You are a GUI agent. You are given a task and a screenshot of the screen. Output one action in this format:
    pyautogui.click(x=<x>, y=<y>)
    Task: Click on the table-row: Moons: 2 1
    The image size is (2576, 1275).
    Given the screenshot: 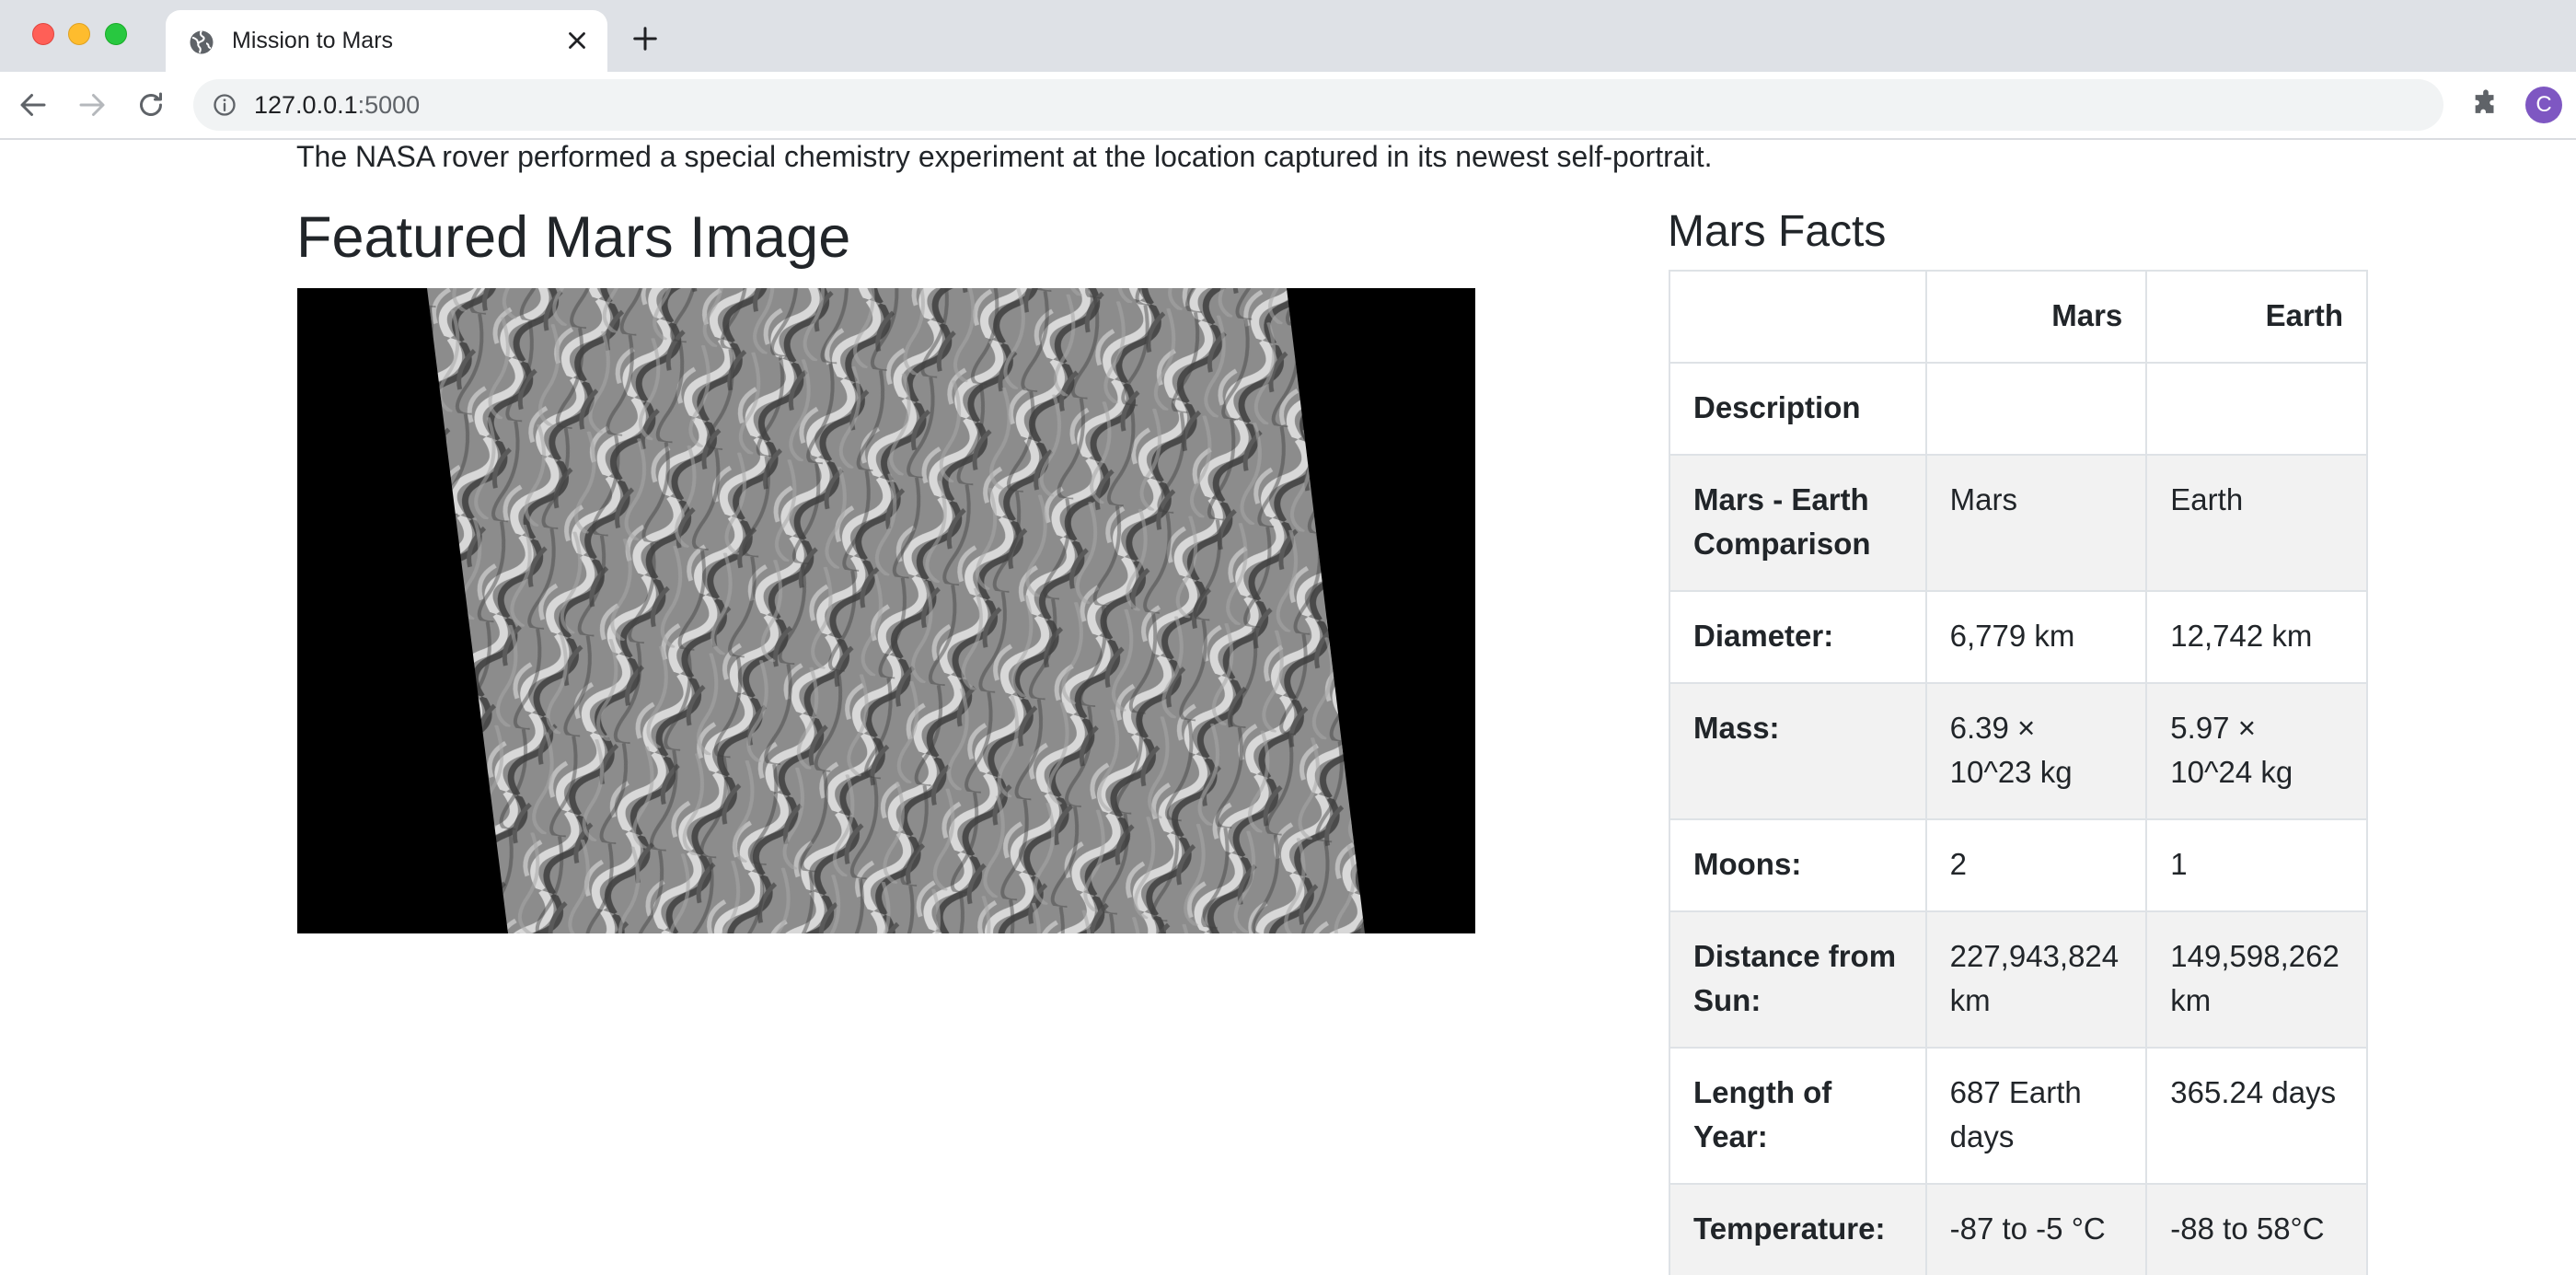 What is the action you would take?
    pyautogui.click(x=2018, y=865)
    